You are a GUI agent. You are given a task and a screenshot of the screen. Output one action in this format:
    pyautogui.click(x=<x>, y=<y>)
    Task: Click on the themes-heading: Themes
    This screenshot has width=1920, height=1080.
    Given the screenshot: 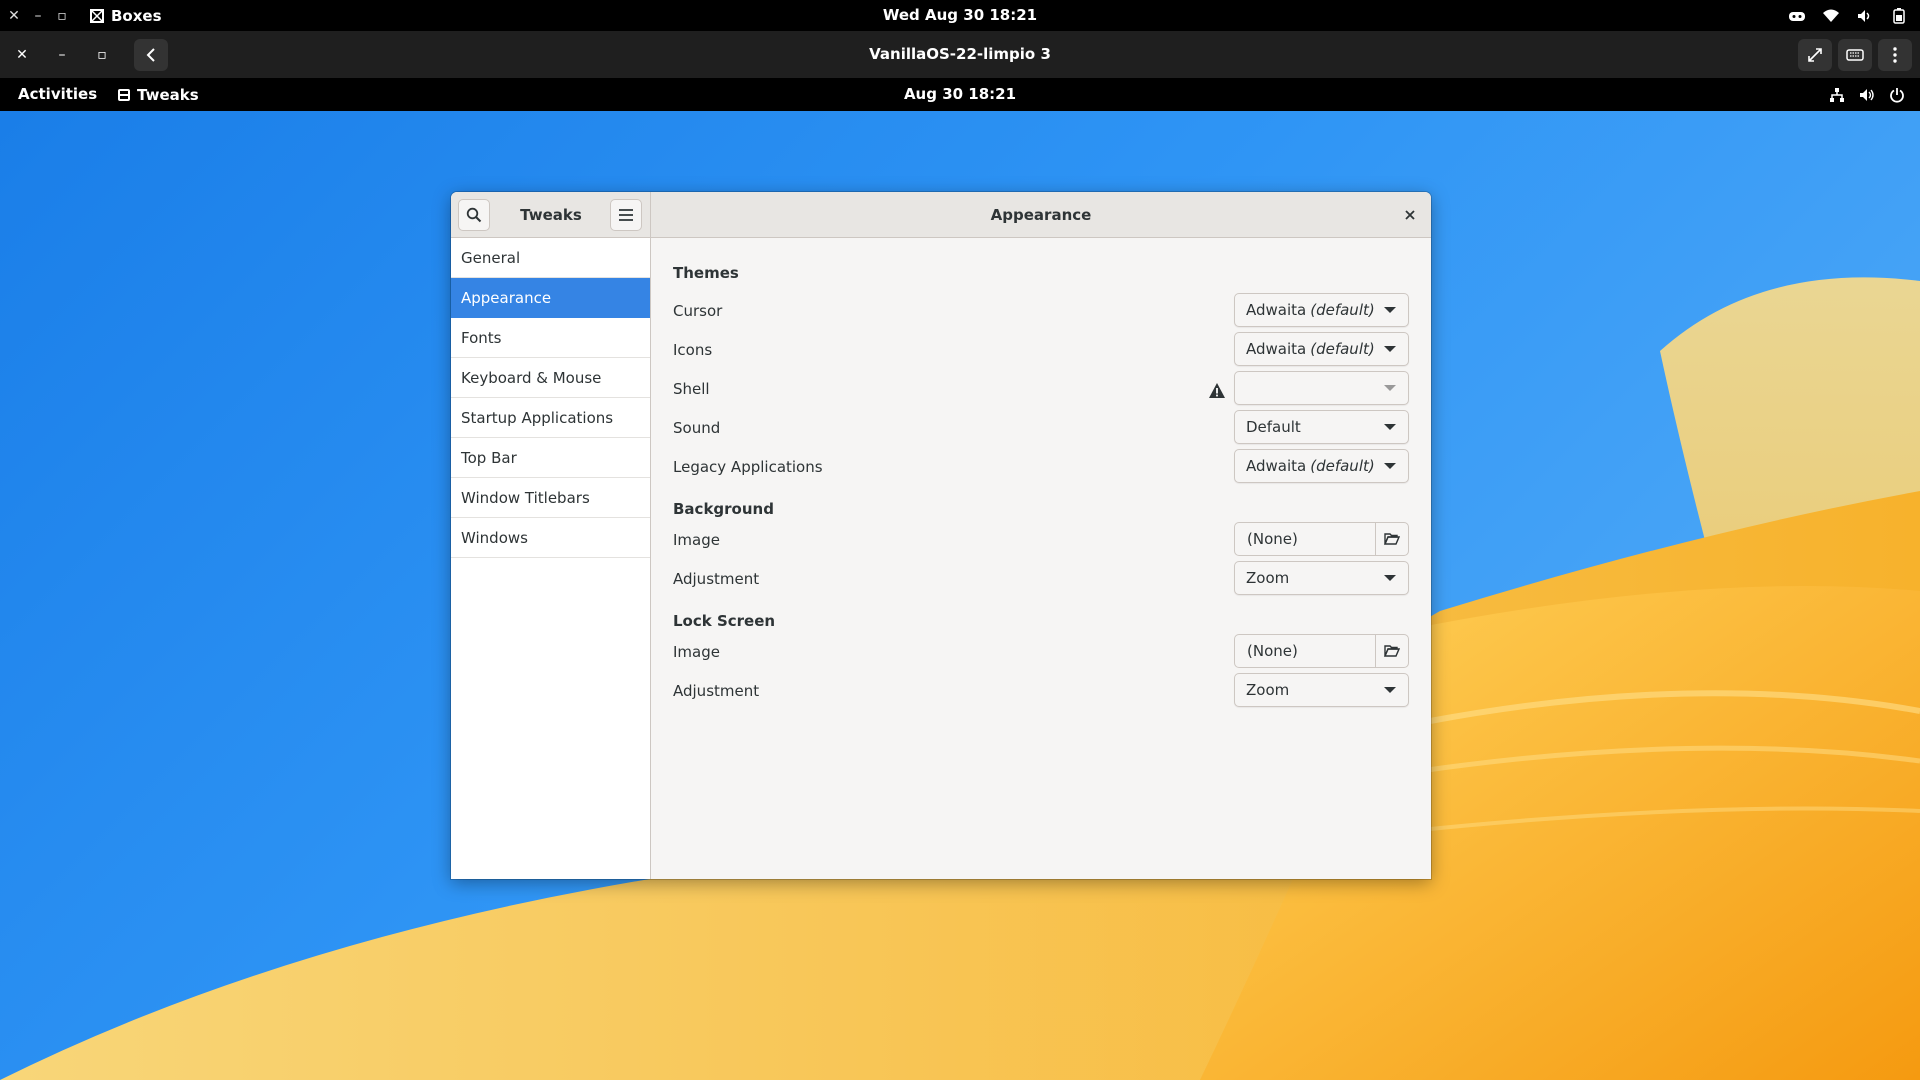 What is the action you would take?
    pyautogui.click(x=706, y=273)
    